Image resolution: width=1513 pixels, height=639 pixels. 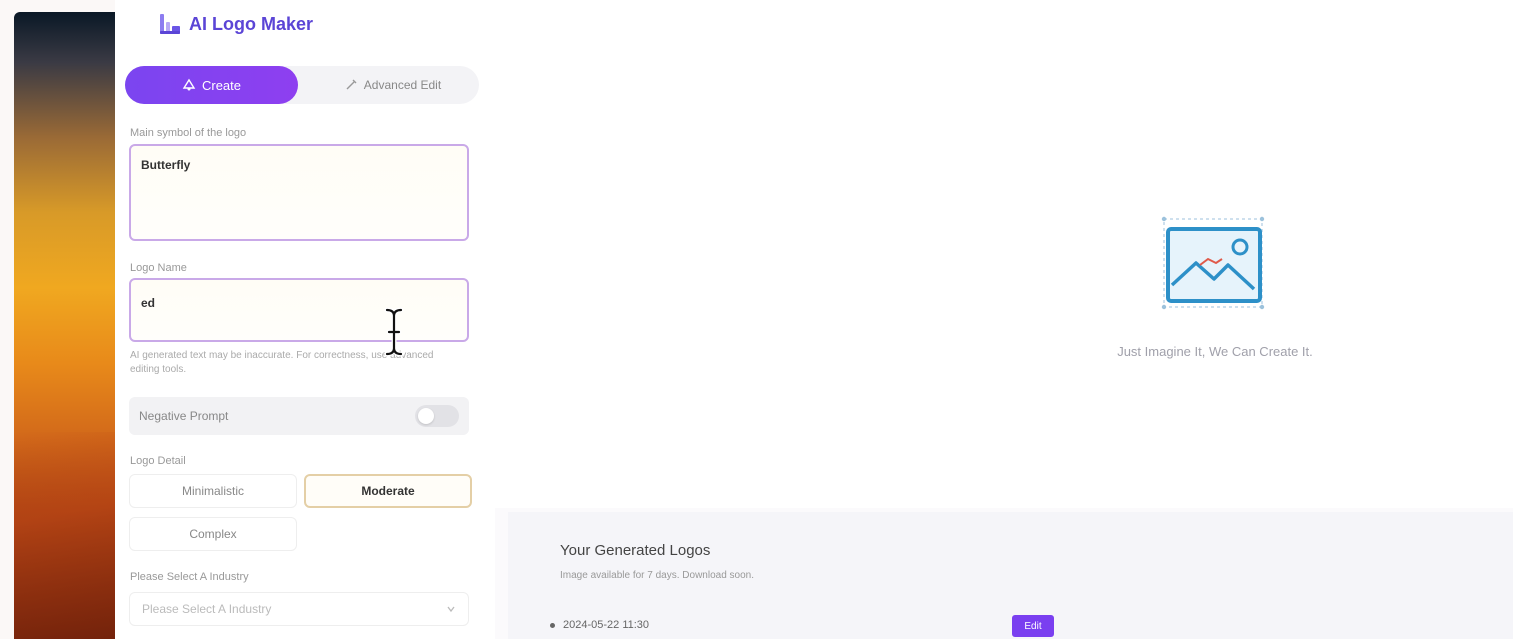 What do you see at coordinates (184, 416) in the screenshot?
I see `negative-prompt-label: Negative Prompt` at bounding box center [184, 416].